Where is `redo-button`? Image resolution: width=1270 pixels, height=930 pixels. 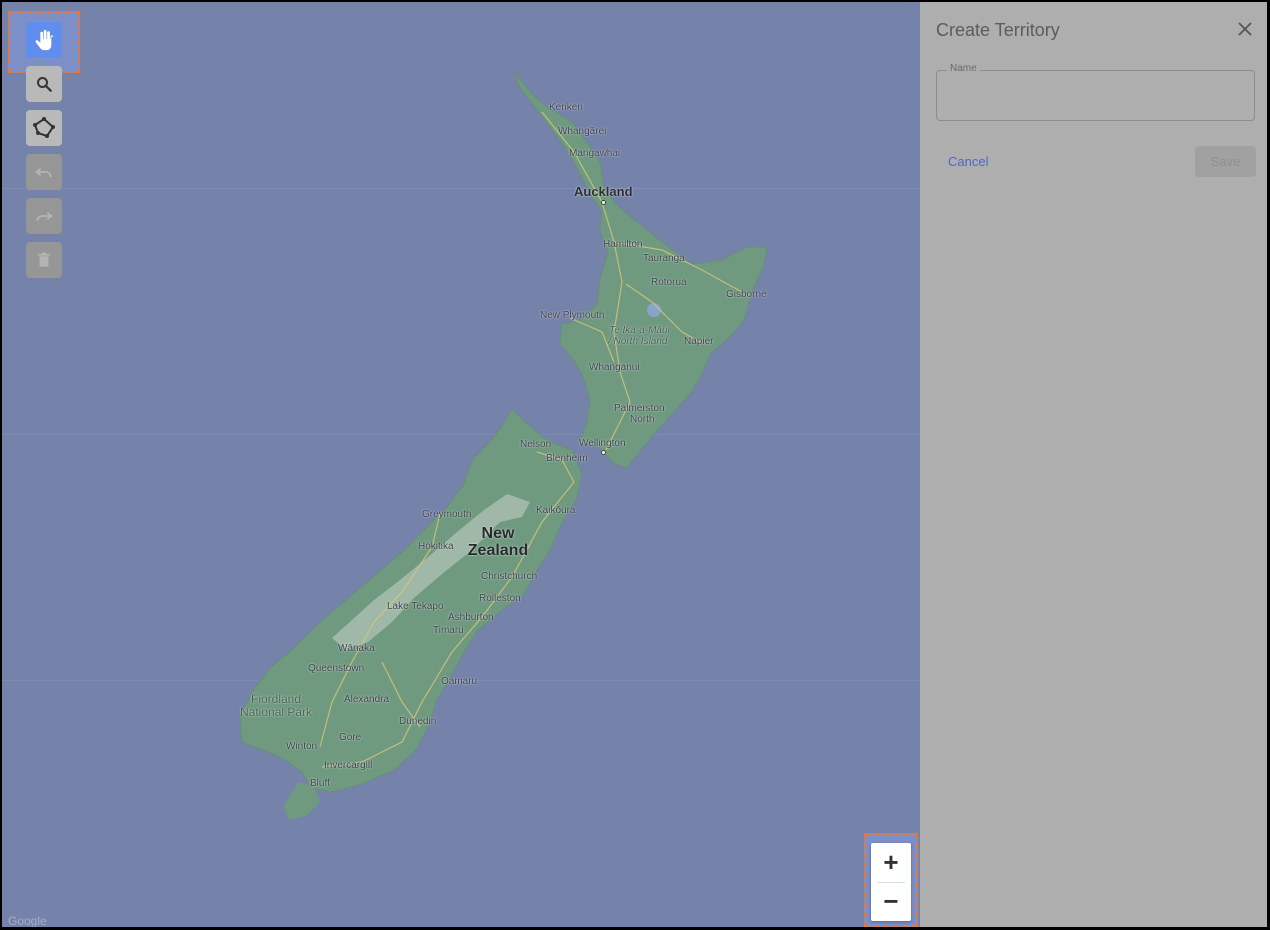
redo-button is located at coordinates (44, 216).